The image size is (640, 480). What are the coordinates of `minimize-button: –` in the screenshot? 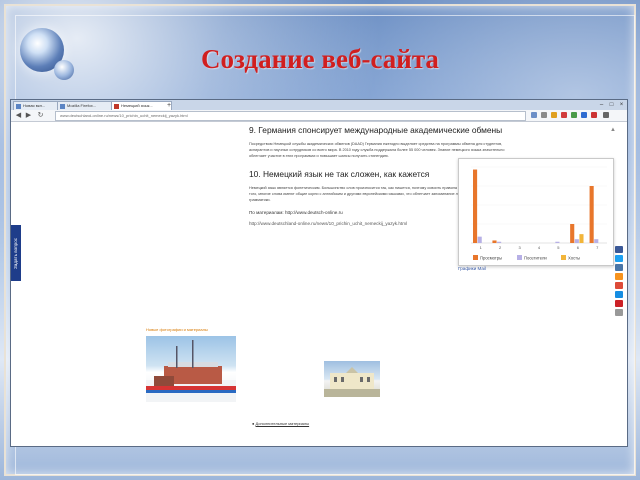 It's located at (601, 105).